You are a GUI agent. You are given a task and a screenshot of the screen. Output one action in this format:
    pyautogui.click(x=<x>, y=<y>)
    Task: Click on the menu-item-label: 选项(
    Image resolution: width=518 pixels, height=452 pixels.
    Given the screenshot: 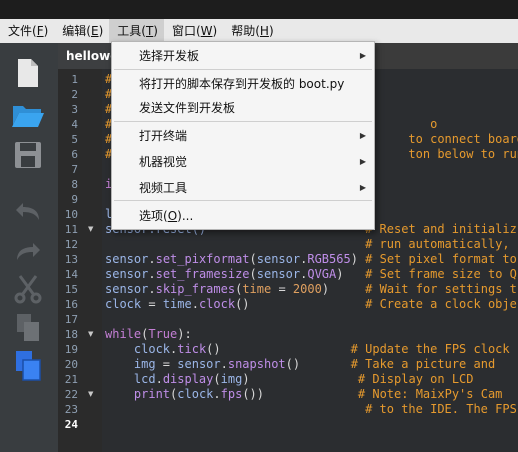 What is the action you would take?
    pyautogui.click(x=153, y=216)
    